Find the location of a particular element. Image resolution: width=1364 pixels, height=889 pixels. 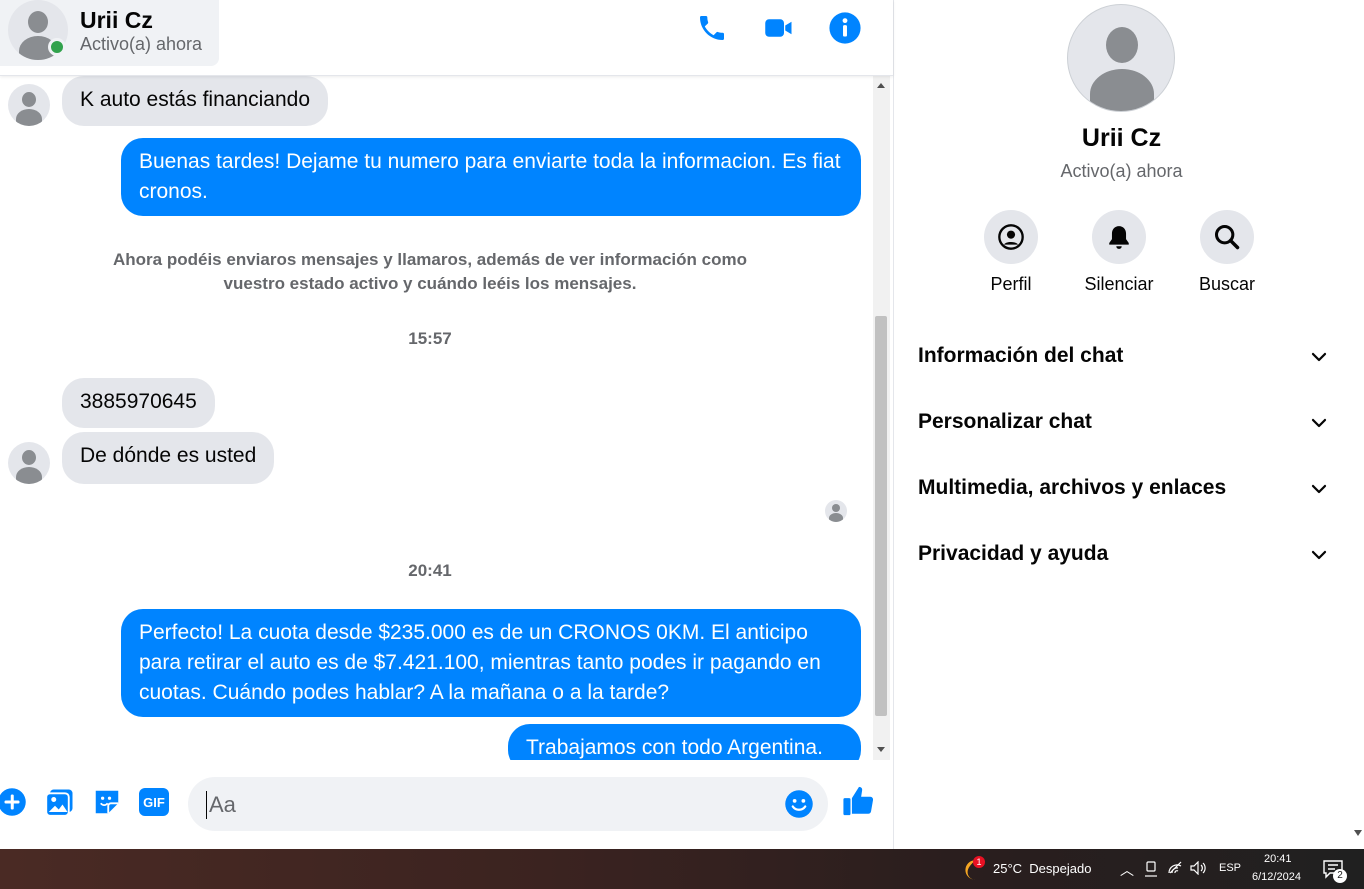

section-customize-chat: Personalizar chat is located at coordinates (1123, 424).